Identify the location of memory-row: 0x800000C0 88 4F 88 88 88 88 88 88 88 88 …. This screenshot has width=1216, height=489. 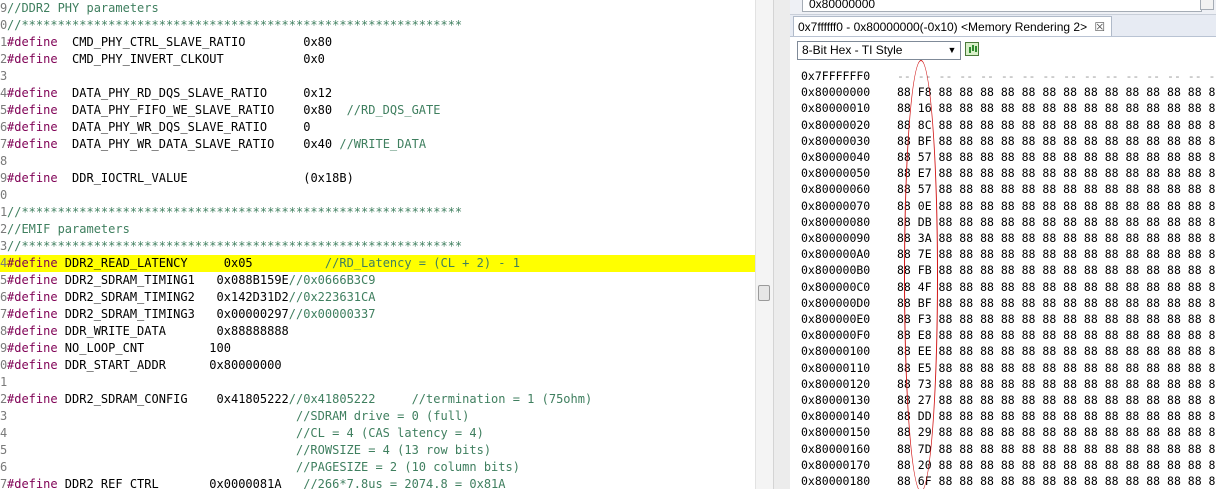
(1003, 287).